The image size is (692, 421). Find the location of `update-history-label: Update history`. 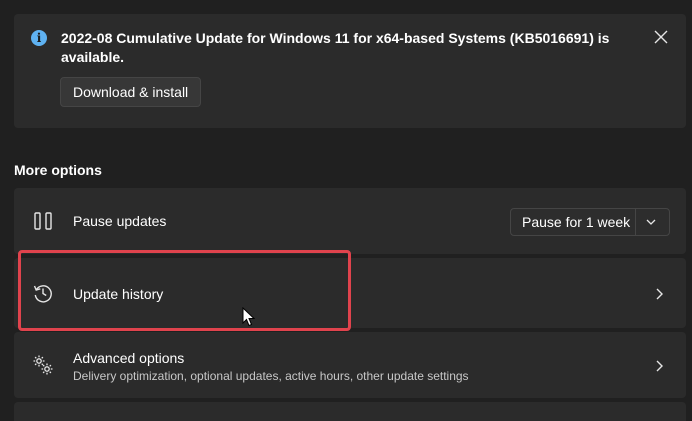

update-history-label: Update history is located at coordinates (118, 294).